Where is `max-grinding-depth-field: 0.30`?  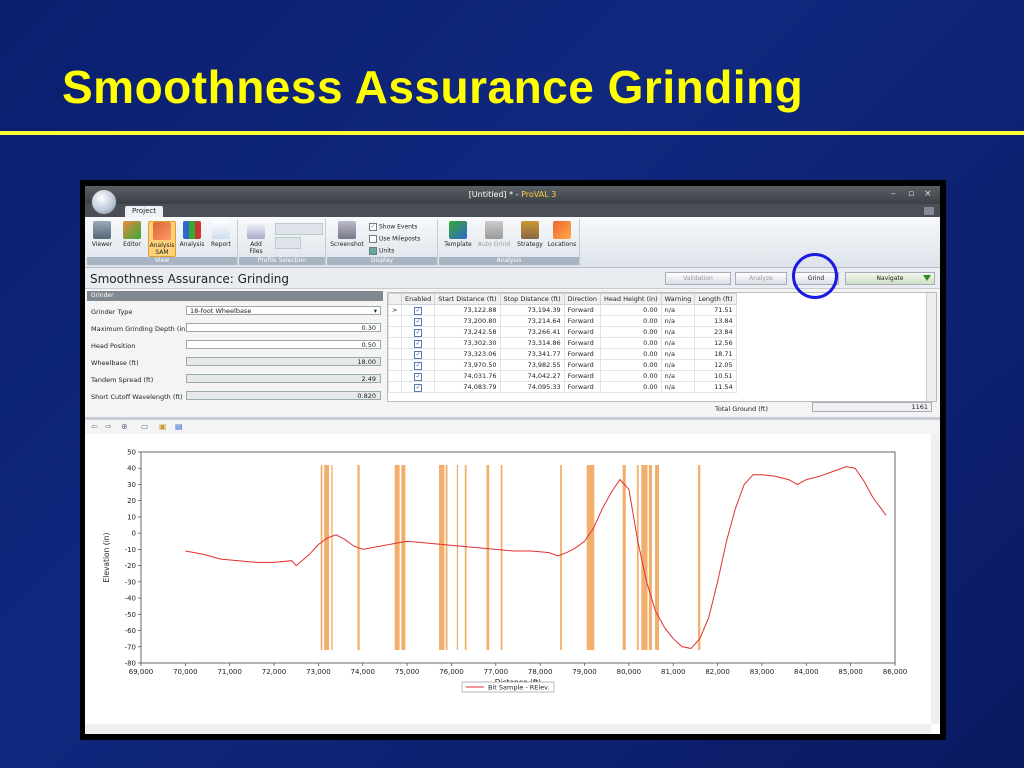
max-grinding-depth-field: 0.30 is located at coordinates (283, 327).